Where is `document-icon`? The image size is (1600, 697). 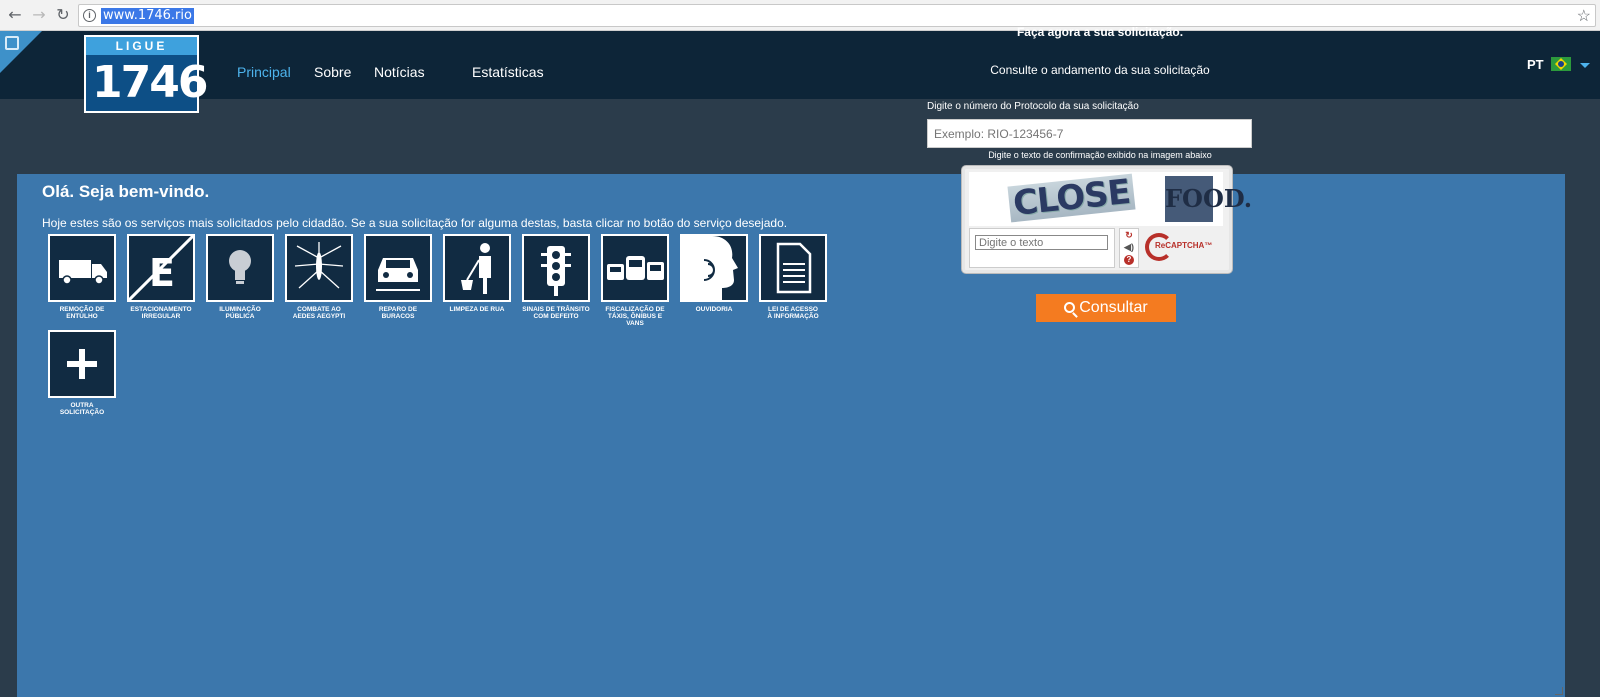
document-icon is located at coordinates (794, 268).